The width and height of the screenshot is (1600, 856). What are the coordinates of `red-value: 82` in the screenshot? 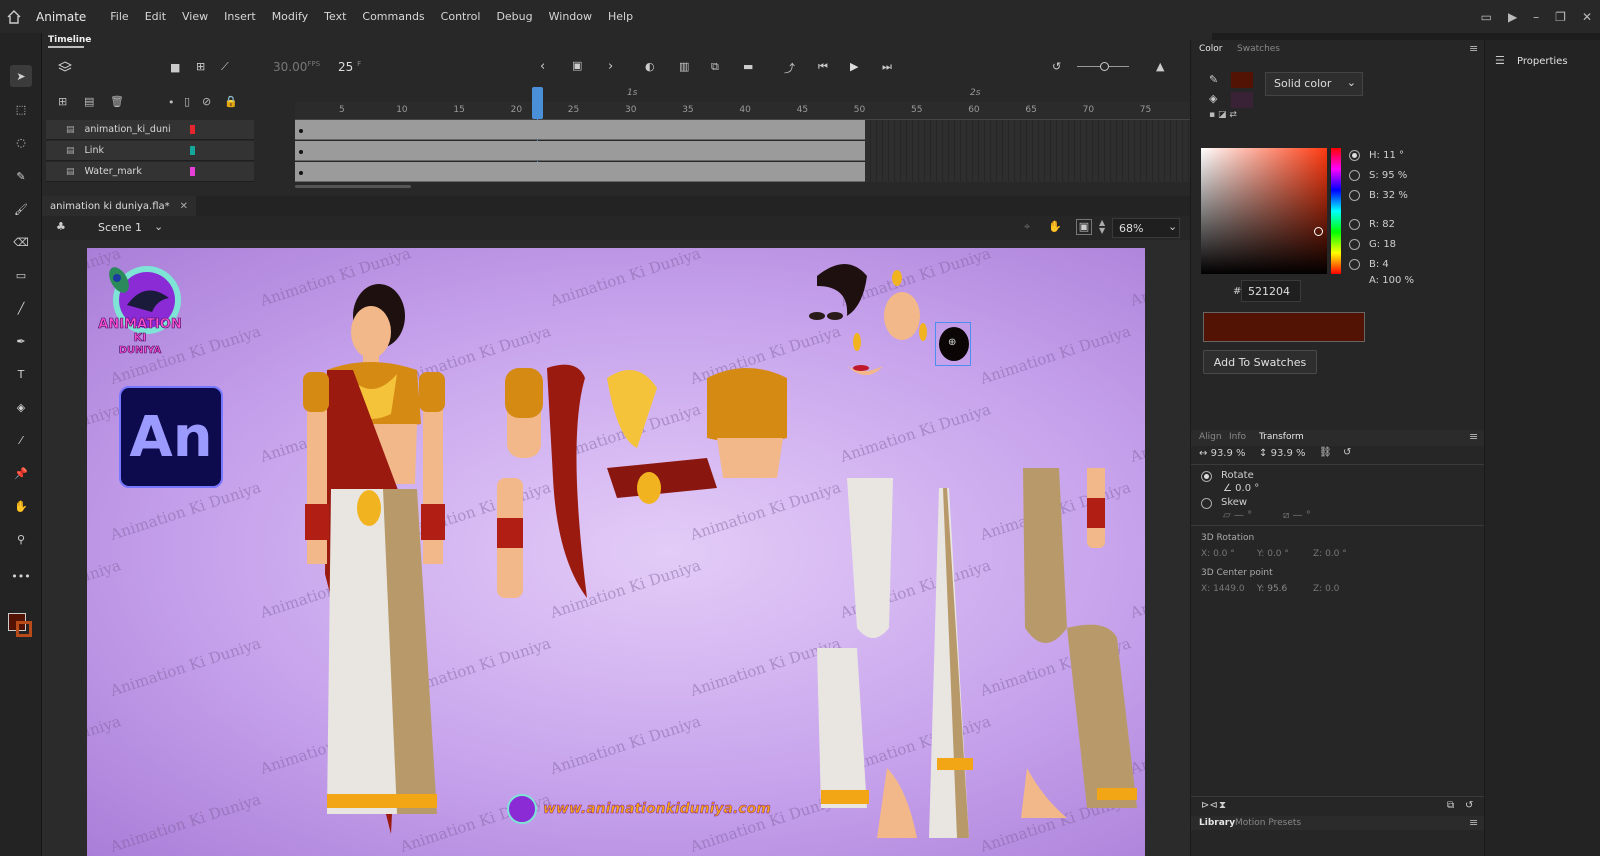 It's located at (1388, 224).